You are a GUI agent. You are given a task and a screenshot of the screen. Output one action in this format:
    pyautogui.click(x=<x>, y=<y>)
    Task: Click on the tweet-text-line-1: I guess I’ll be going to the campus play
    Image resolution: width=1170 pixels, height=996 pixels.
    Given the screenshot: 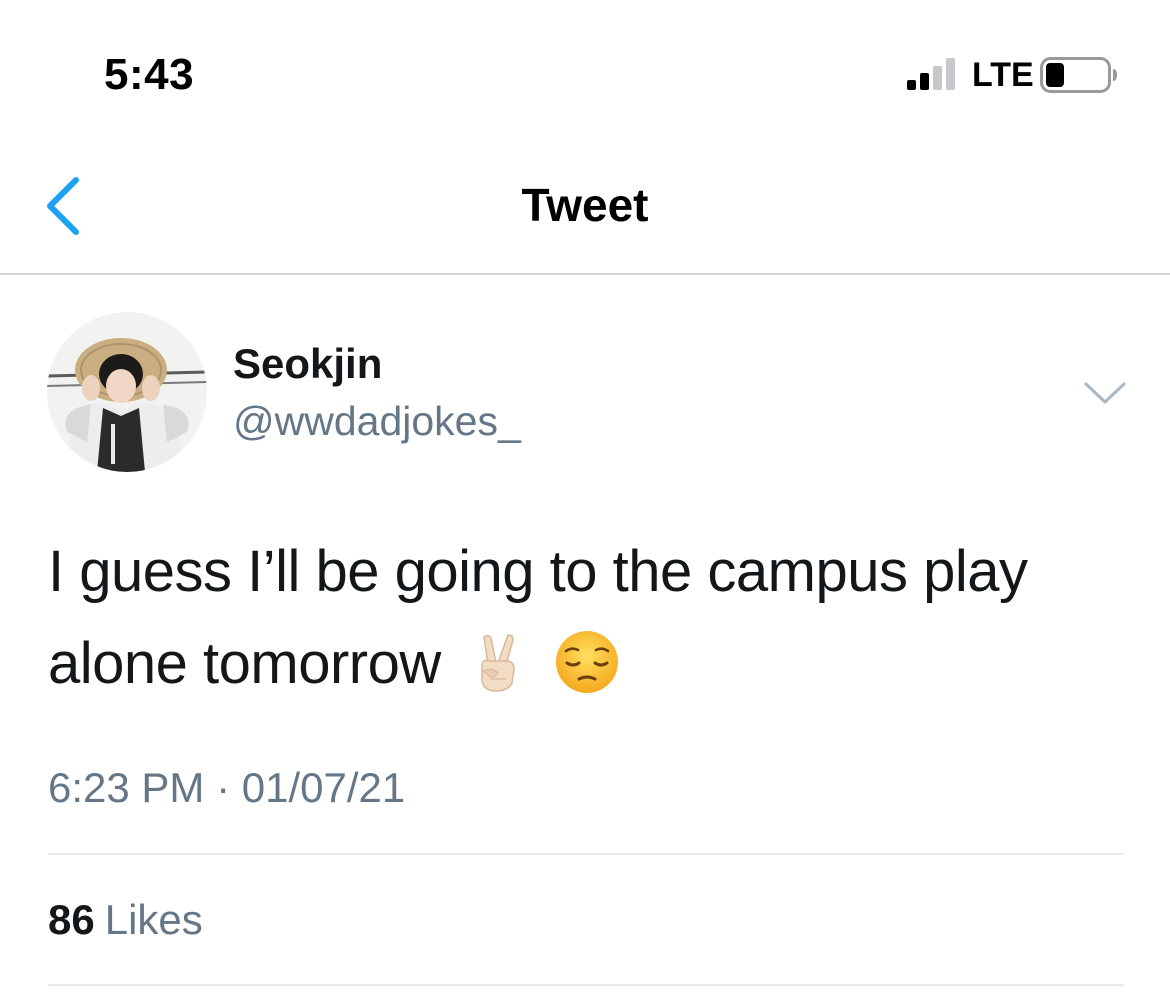 What is the action you would take?
    pyautogui.click(x=538, y=571)
    